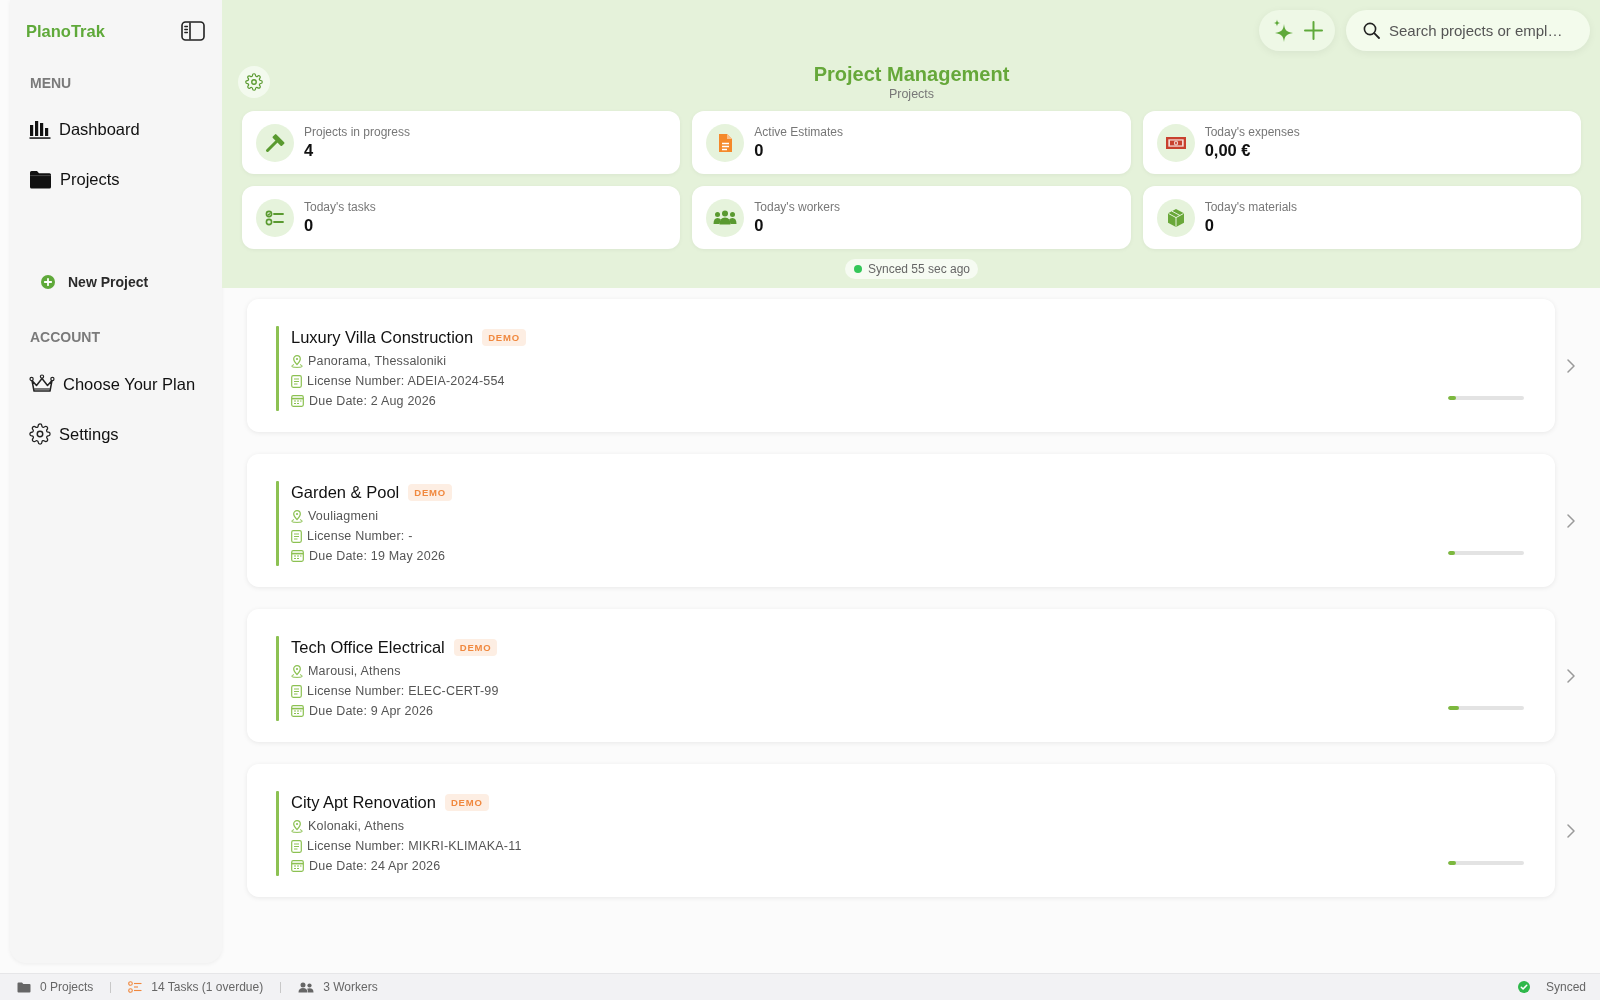 This screenshot has width=1600, height=1000. I want to click on sparkle-icon, so click(1283, 30).